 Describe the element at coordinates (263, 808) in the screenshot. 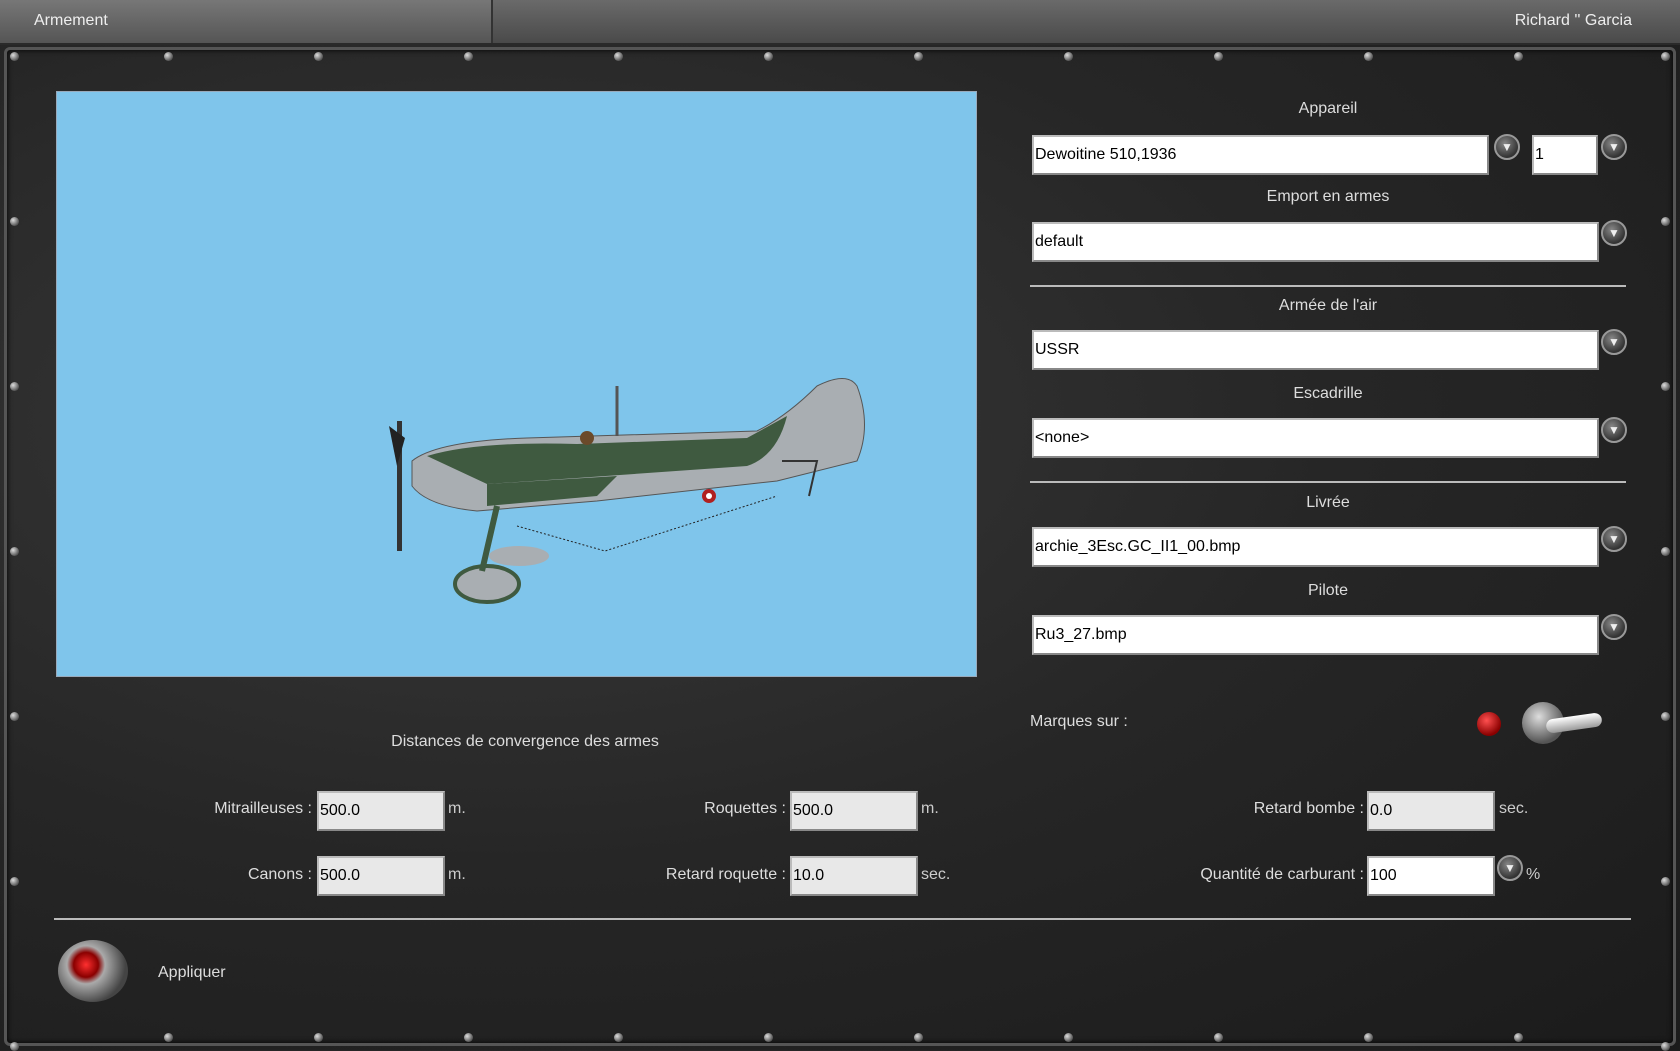

I see `mg-label: Mitrailleuses :` at that location.